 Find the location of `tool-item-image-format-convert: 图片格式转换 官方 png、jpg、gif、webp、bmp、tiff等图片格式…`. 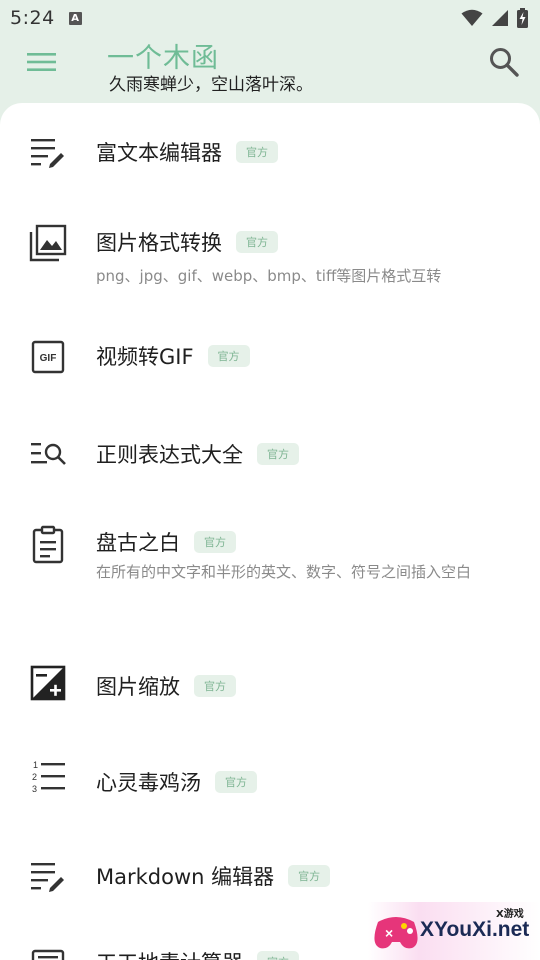

tool-item-image-format-convert: 图片格式转换 官方 png、jpg、gif、webp、bmp、tiff等图片格式… is located at coordinates (270, 247).